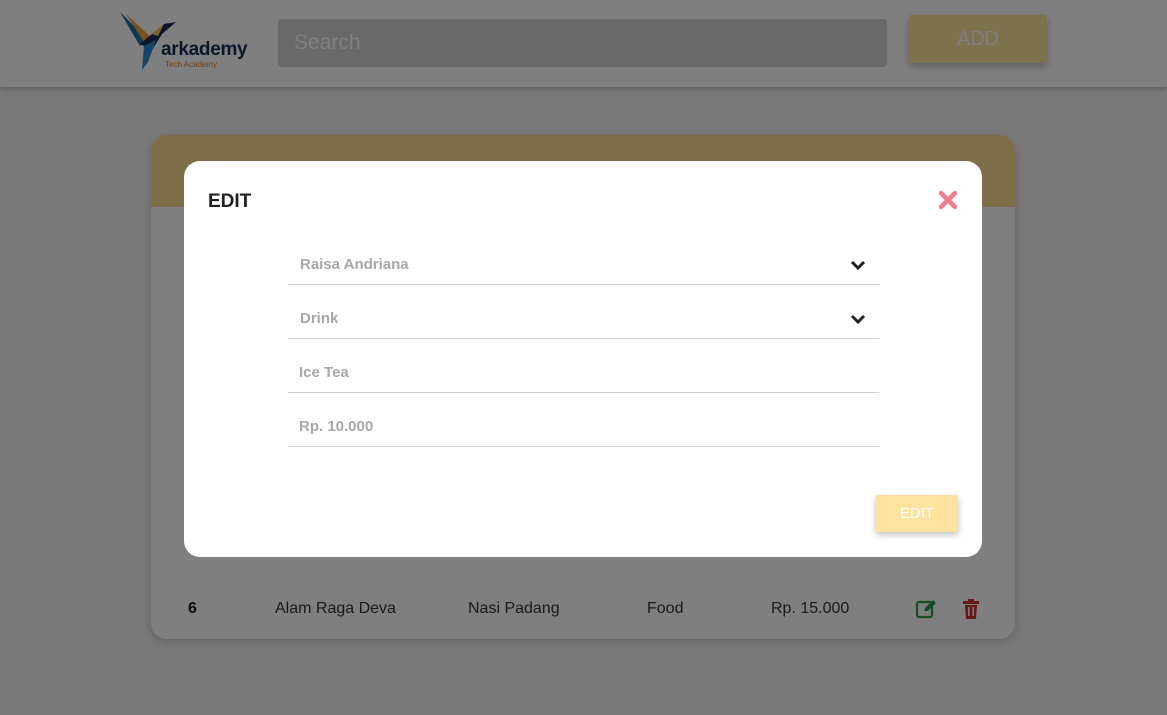 The height and width of the screenshot is (715, 1167). I want to click on category-select-value: Drink, so click(319, 318).